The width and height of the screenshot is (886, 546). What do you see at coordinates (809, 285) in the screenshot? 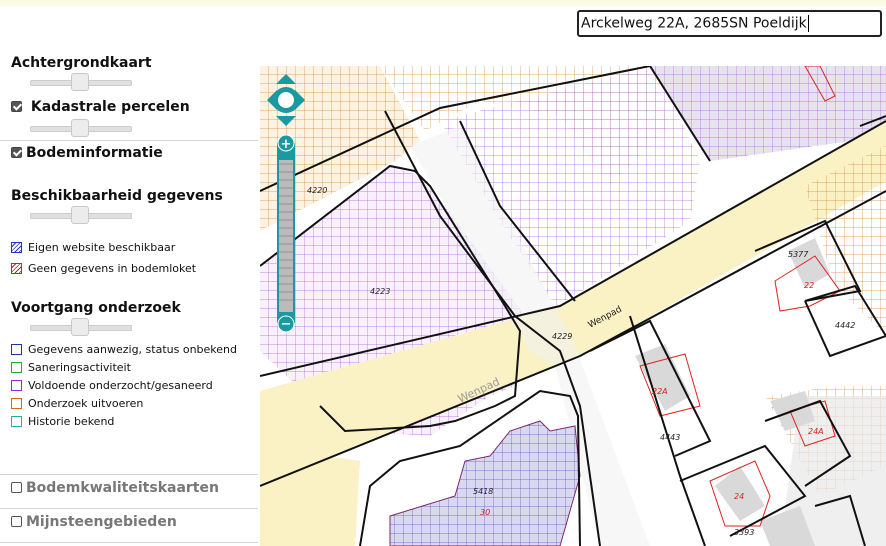
I see `parcel-label: 22` at bounding box center [809, 285].